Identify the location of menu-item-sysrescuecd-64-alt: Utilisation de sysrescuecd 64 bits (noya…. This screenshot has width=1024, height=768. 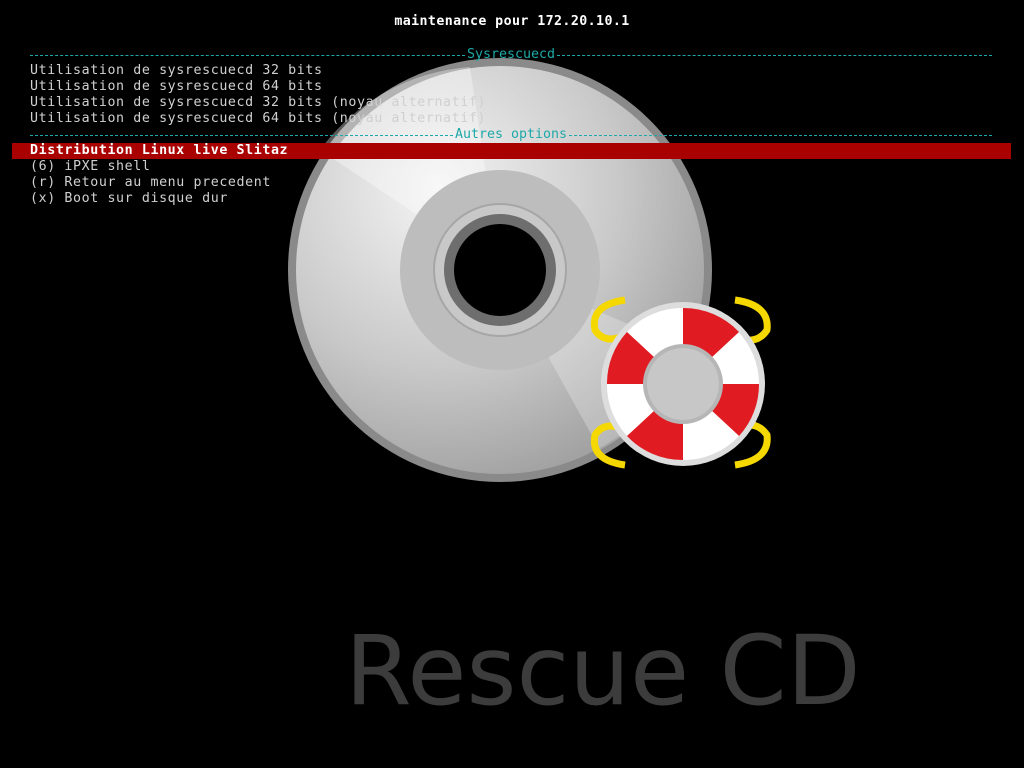
(258, 119).